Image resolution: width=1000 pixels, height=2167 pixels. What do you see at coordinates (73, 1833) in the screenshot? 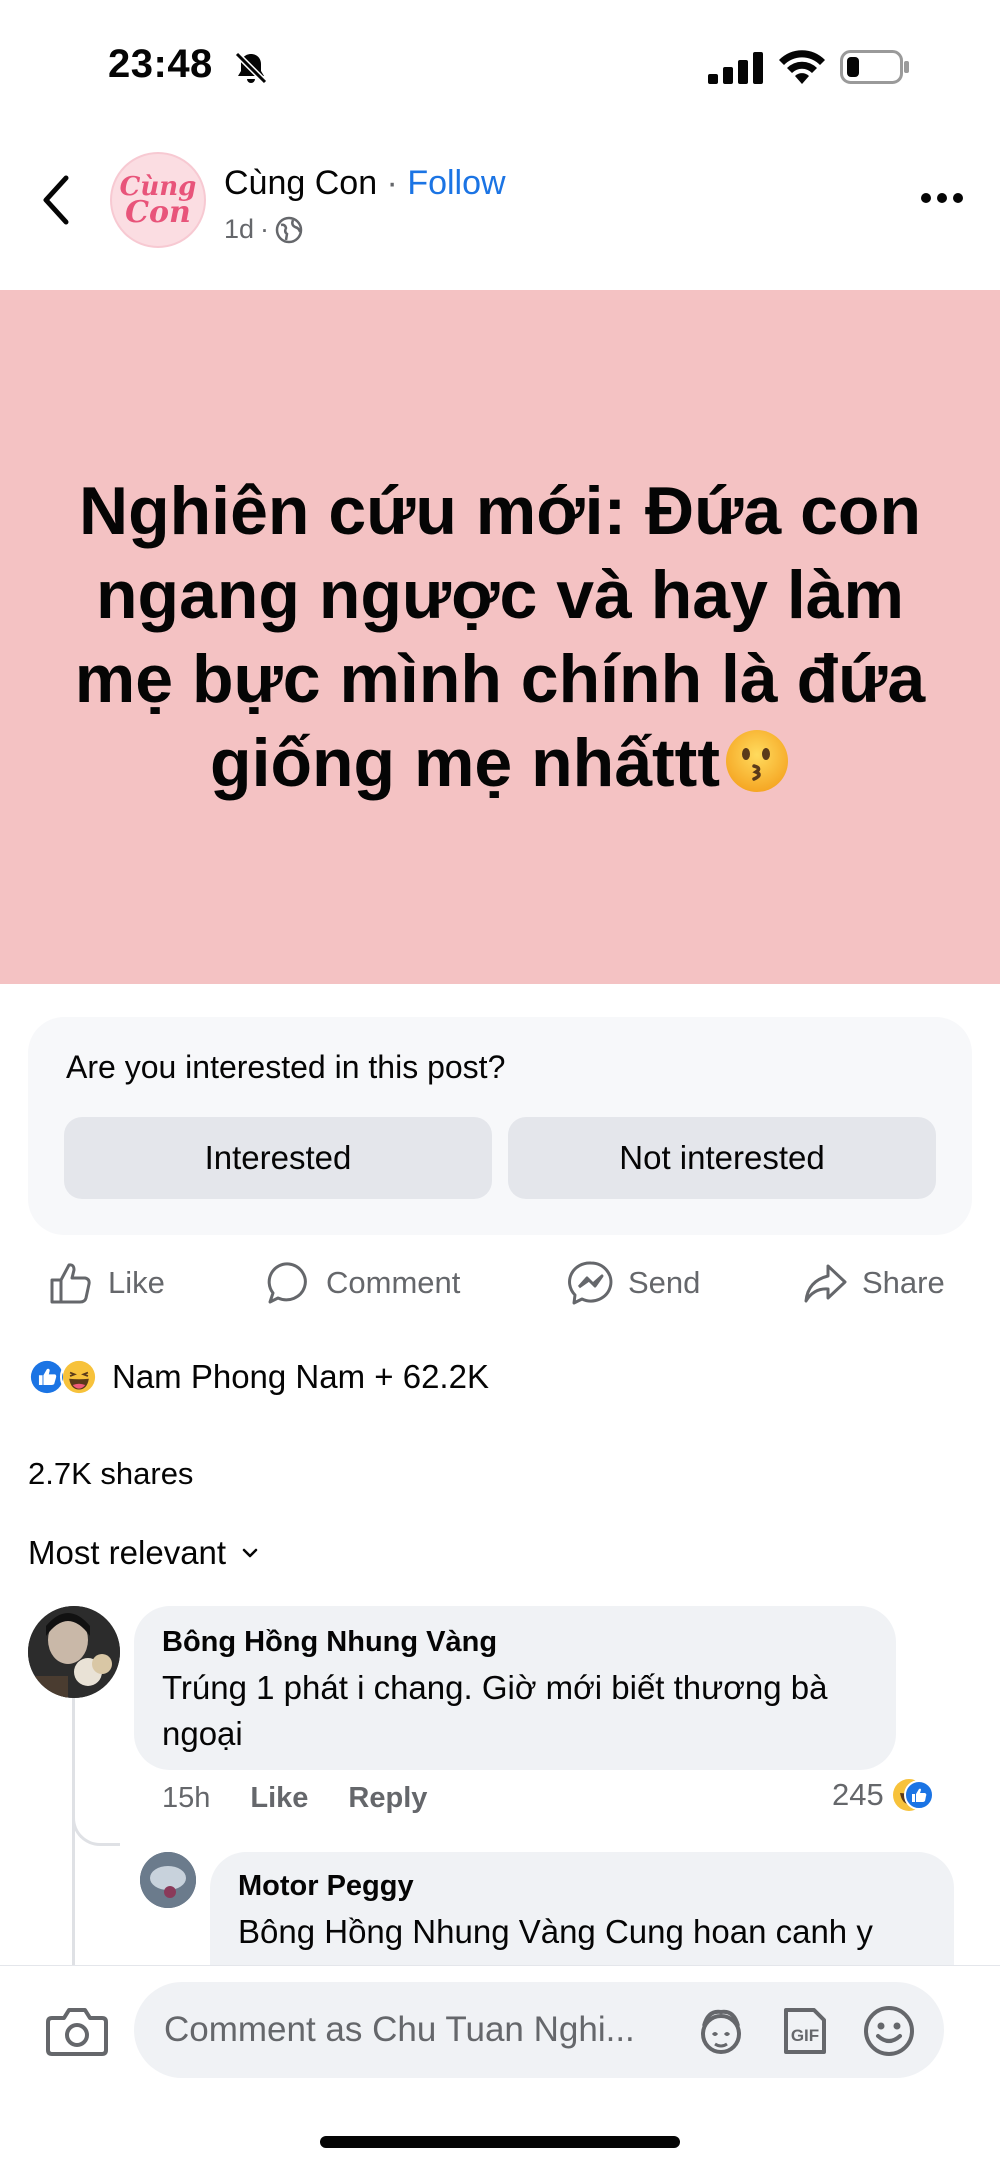
I see `thread-line` at bounding box center [73, 1833].